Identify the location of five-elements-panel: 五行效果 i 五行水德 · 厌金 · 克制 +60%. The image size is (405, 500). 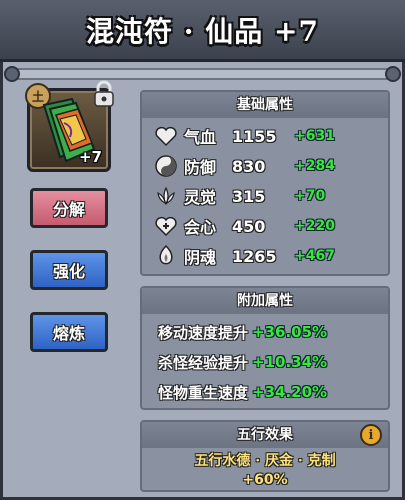
(265, 456).